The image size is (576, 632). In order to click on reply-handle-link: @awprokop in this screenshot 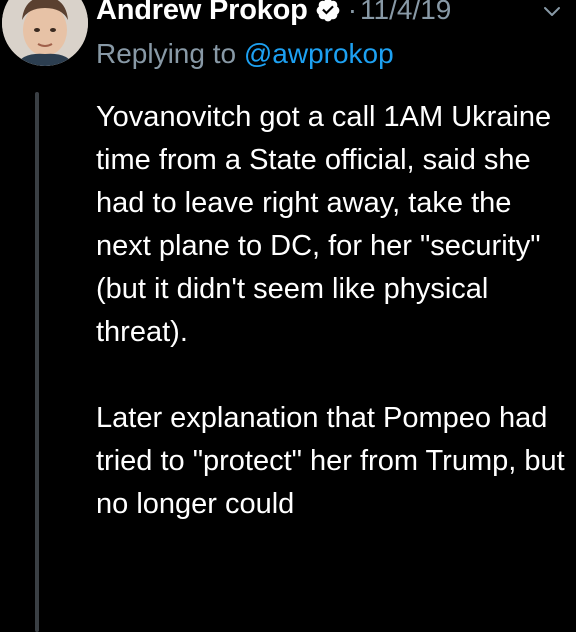, I will do `click(319, 53)`.